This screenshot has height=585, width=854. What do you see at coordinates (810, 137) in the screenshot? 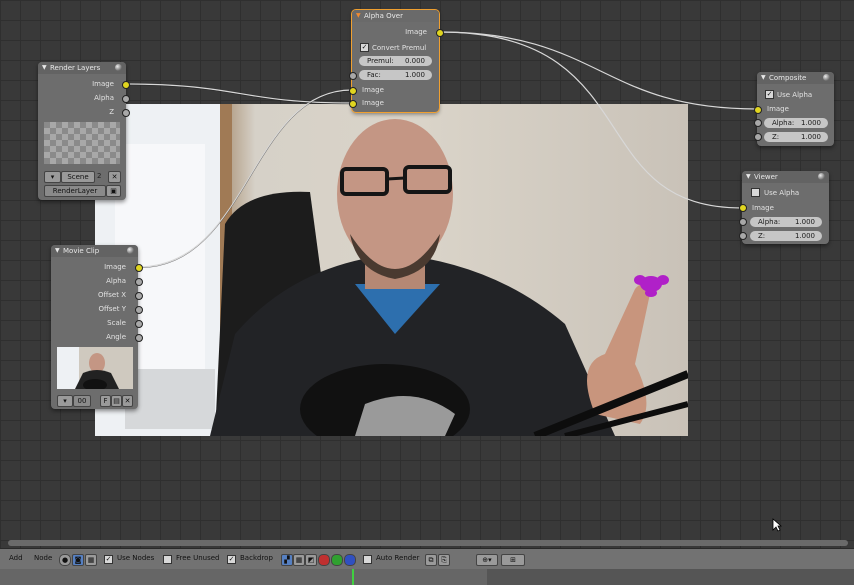
I see `z-value: 1.000` at bounding box center [810, 137].